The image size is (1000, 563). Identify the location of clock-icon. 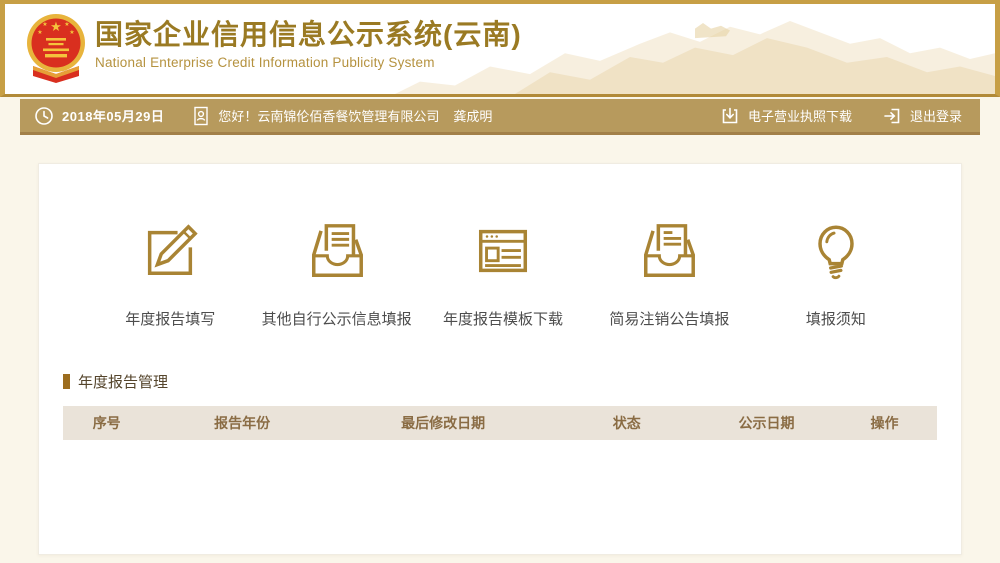
(44, 115).